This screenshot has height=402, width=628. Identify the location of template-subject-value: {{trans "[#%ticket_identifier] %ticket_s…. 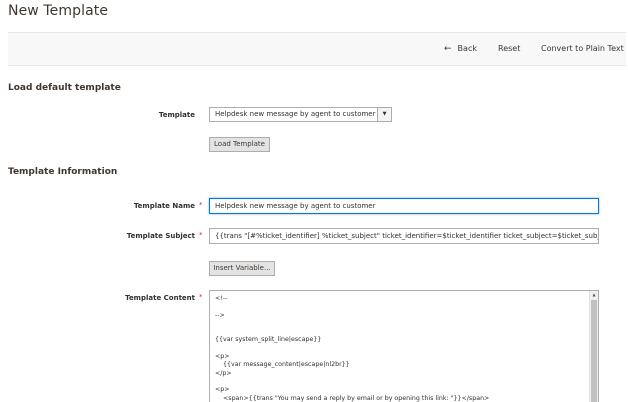
(407, 236).